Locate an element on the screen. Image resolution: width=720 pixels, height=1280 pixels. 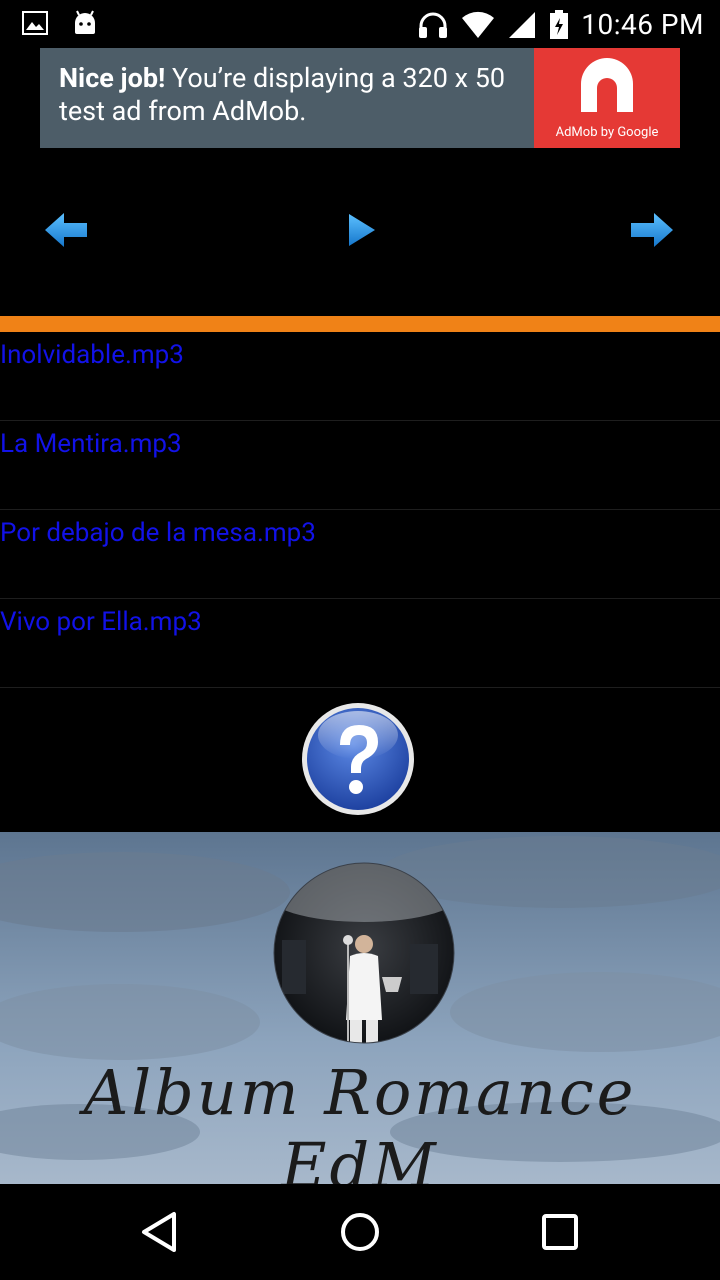
song-title: La Mentira.mp3 is located at coordinates (91, 444).